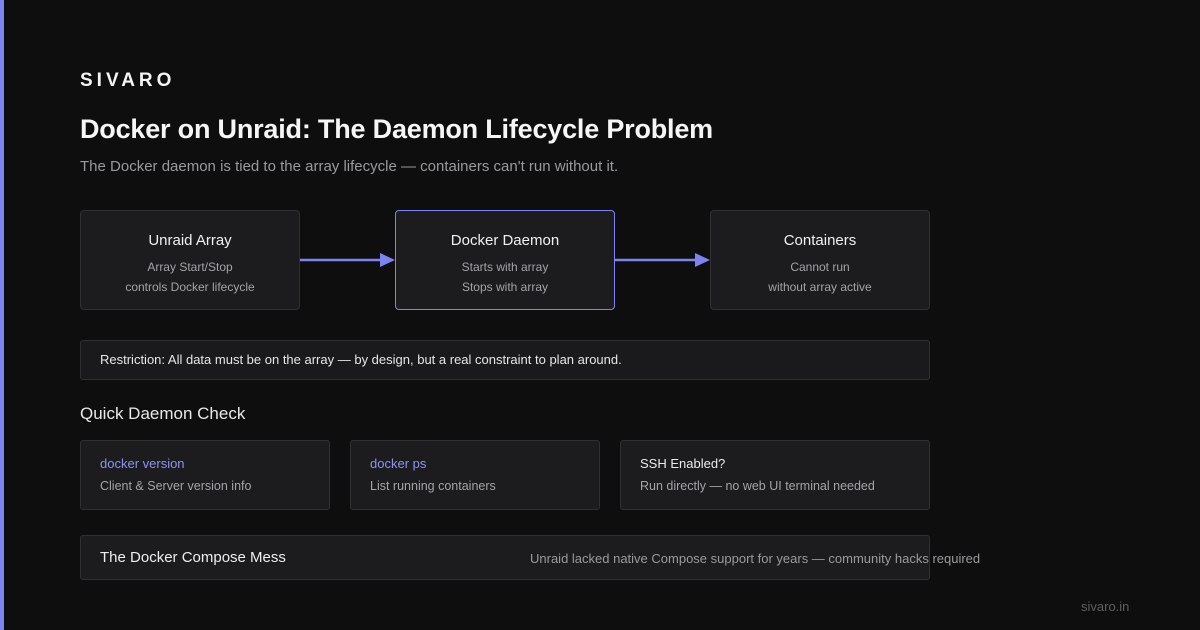  What do you see at coordinates (505, 287) in the screenshot?
I see `node-desc-line: Stops with array` at bounding box center [505, 287].